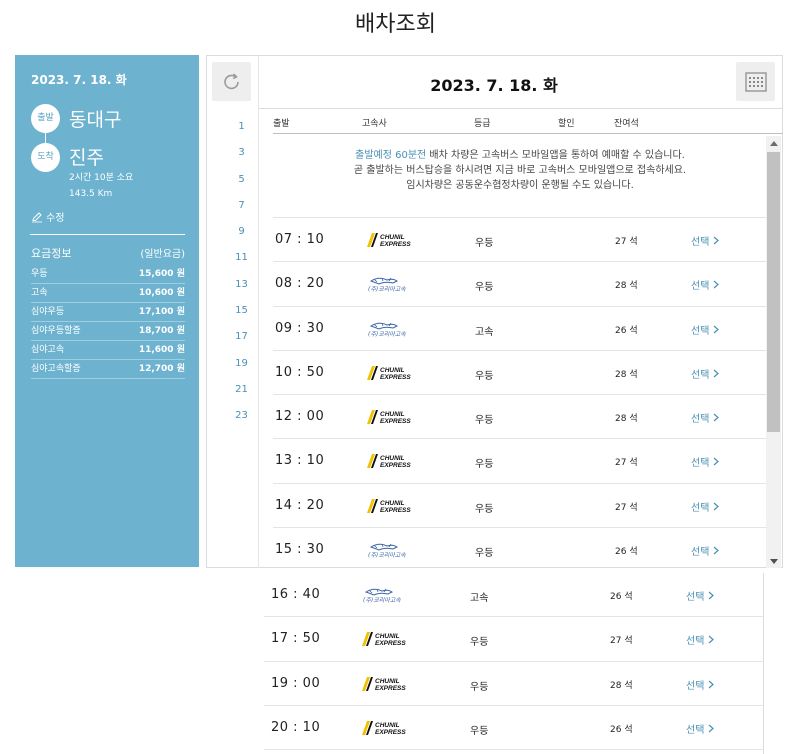  What do you see at coordinates (56, 331) in the screenshot?
I see `fare-grade: 심야우등할증` at bounding box center [56, 331].